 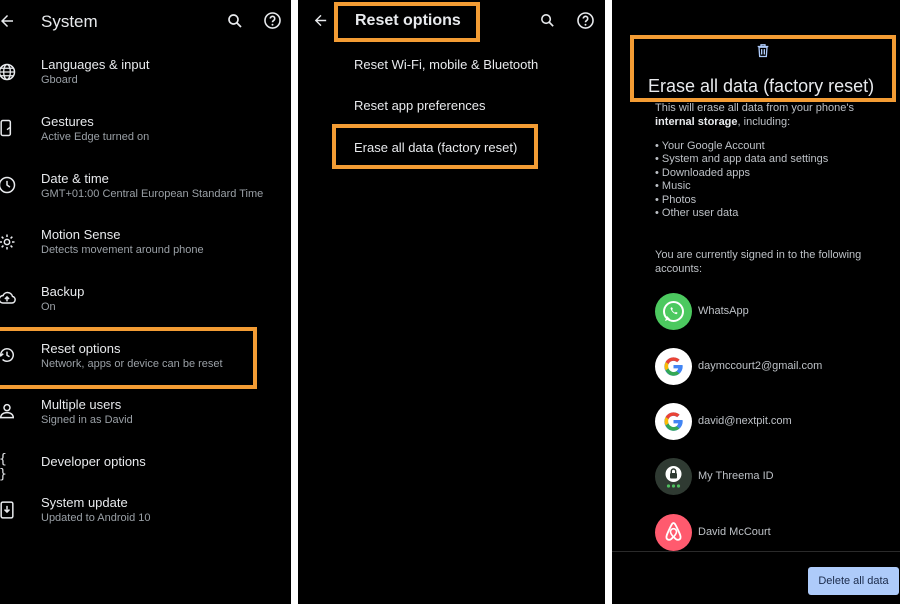 What do you see at coordinates (96, 518) in the screenshot?
I see `settings-item-subtitle: Updated to Android 10` at bounding box center [96, 518].